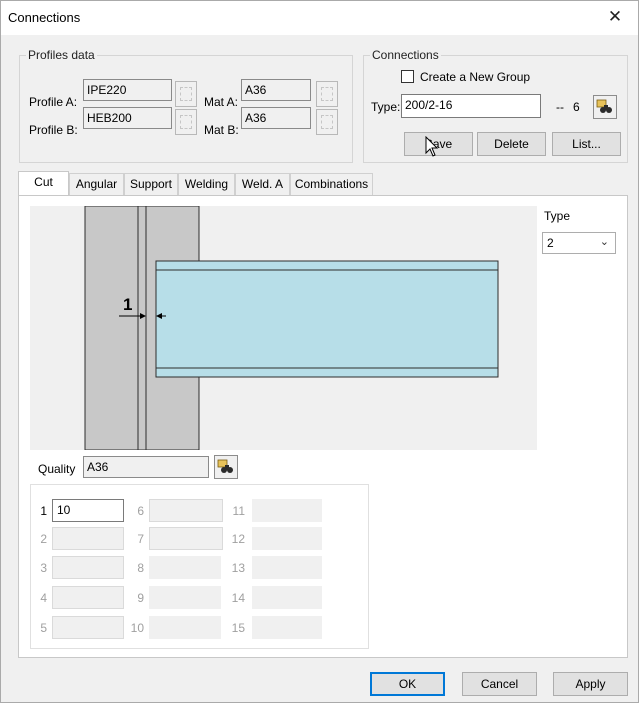 This screenshot has height=703, width=639. Describe the element at coordinates (43, 568) in the screenshot. I see `grid-label-3: 3` at that location.